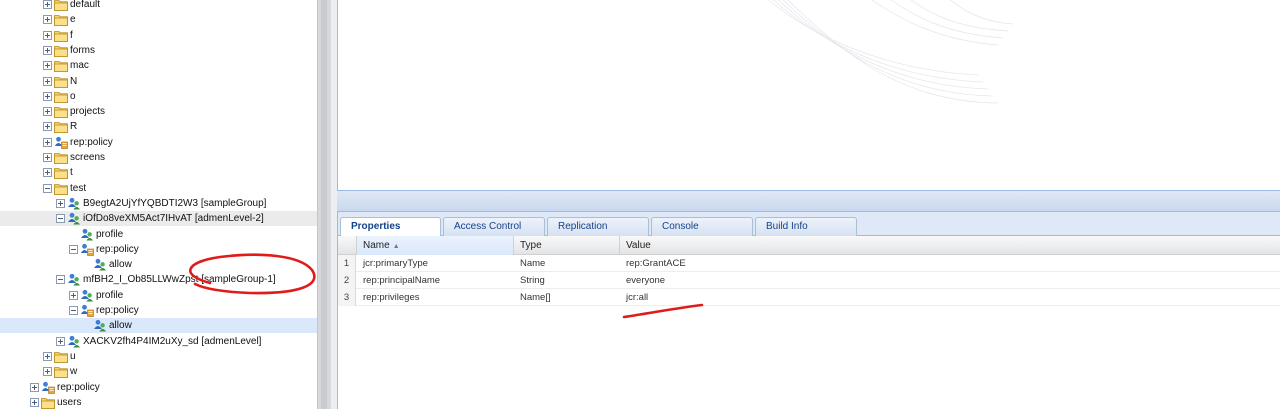  Describe the element at coordinates (567, 263) in the screenshot. I see `property-type-cell: Name` at that location.